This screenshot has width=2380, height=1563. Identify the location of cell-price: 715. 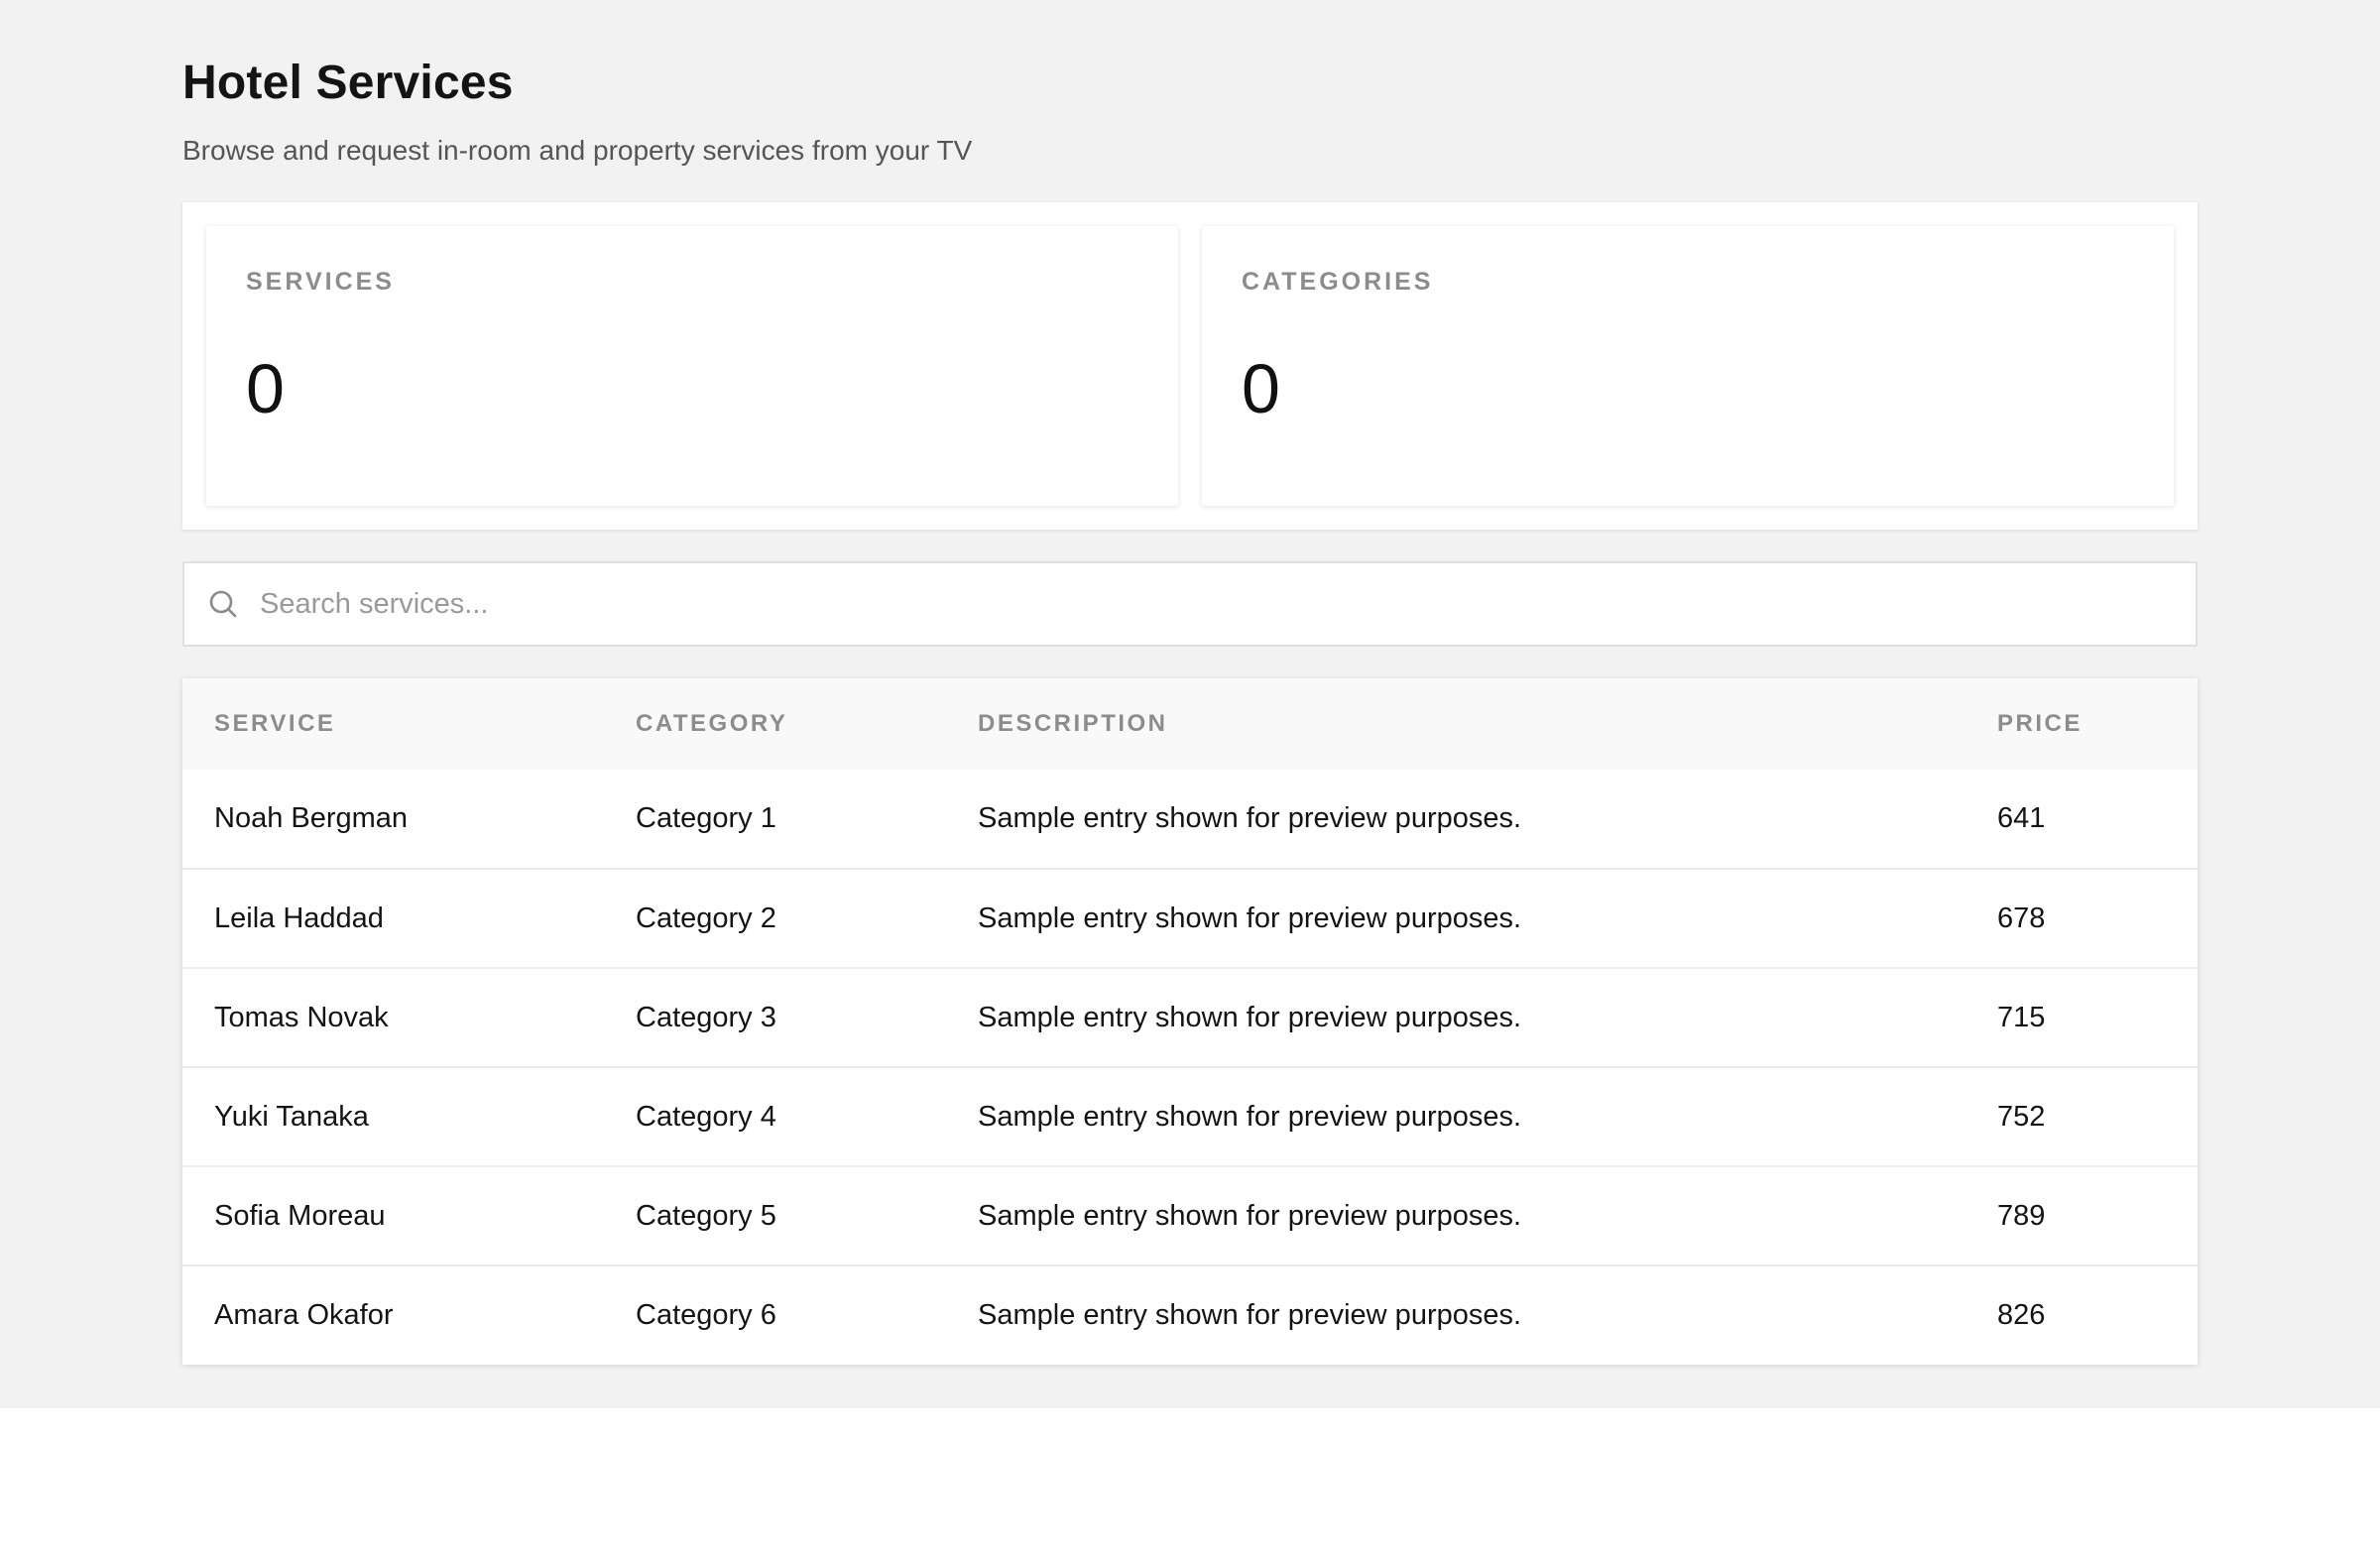
(2021, 1017).